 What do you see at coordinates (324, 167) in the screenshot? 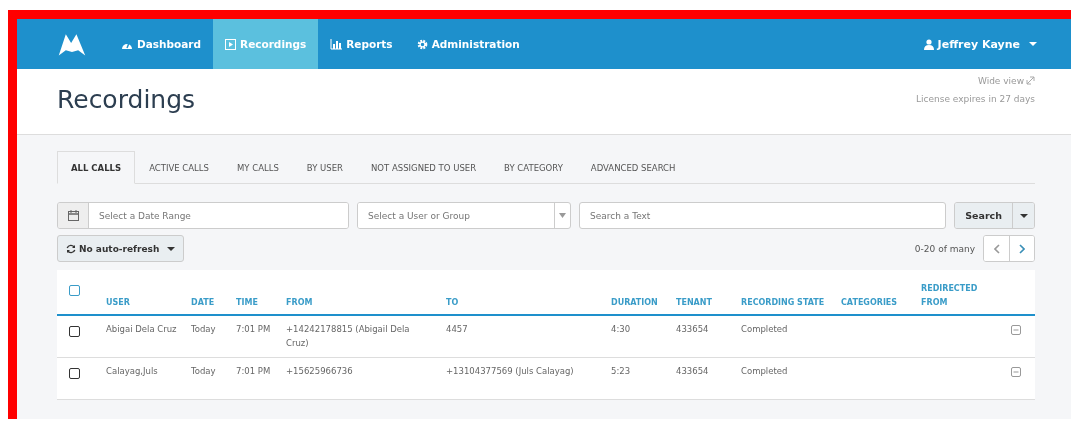
I see `tab: BY USER` at bounding box center [324, 167].